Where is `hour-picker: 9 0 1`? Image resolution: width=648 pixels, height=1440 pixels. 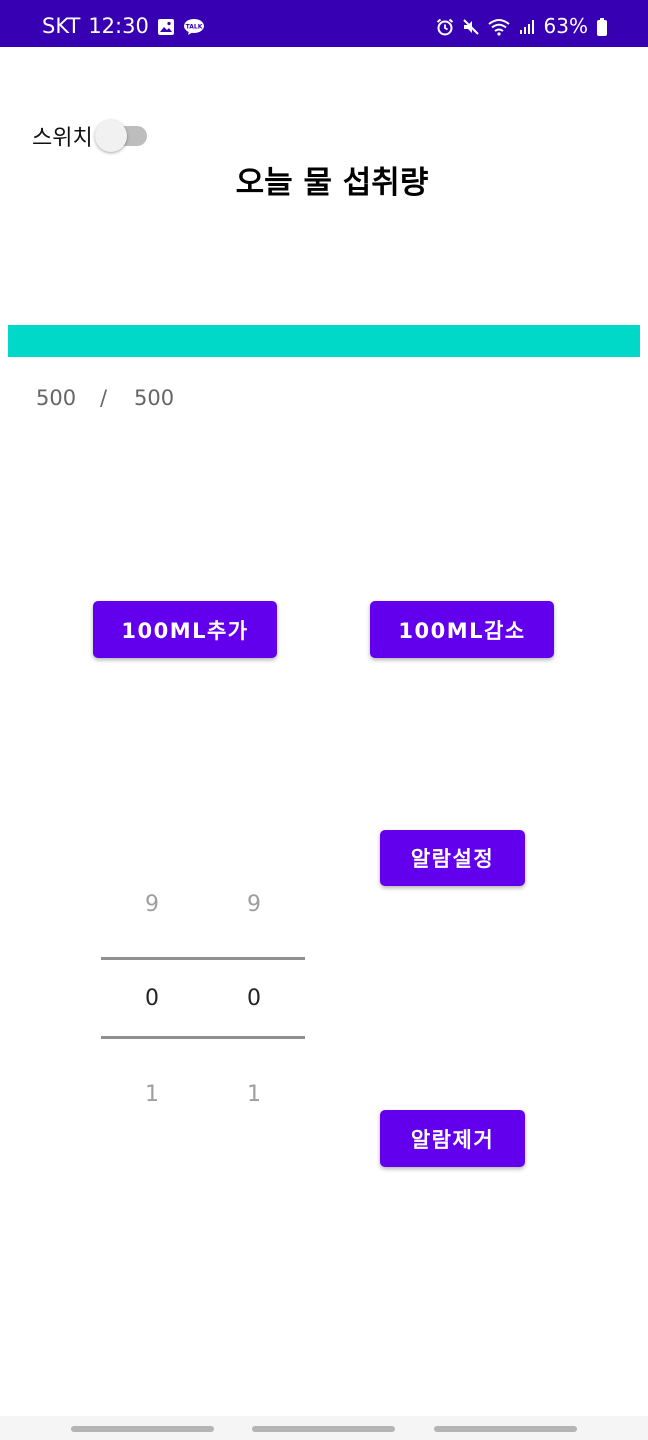 hour-picker: 9 0 1 is located at coordinates (152, 1000).